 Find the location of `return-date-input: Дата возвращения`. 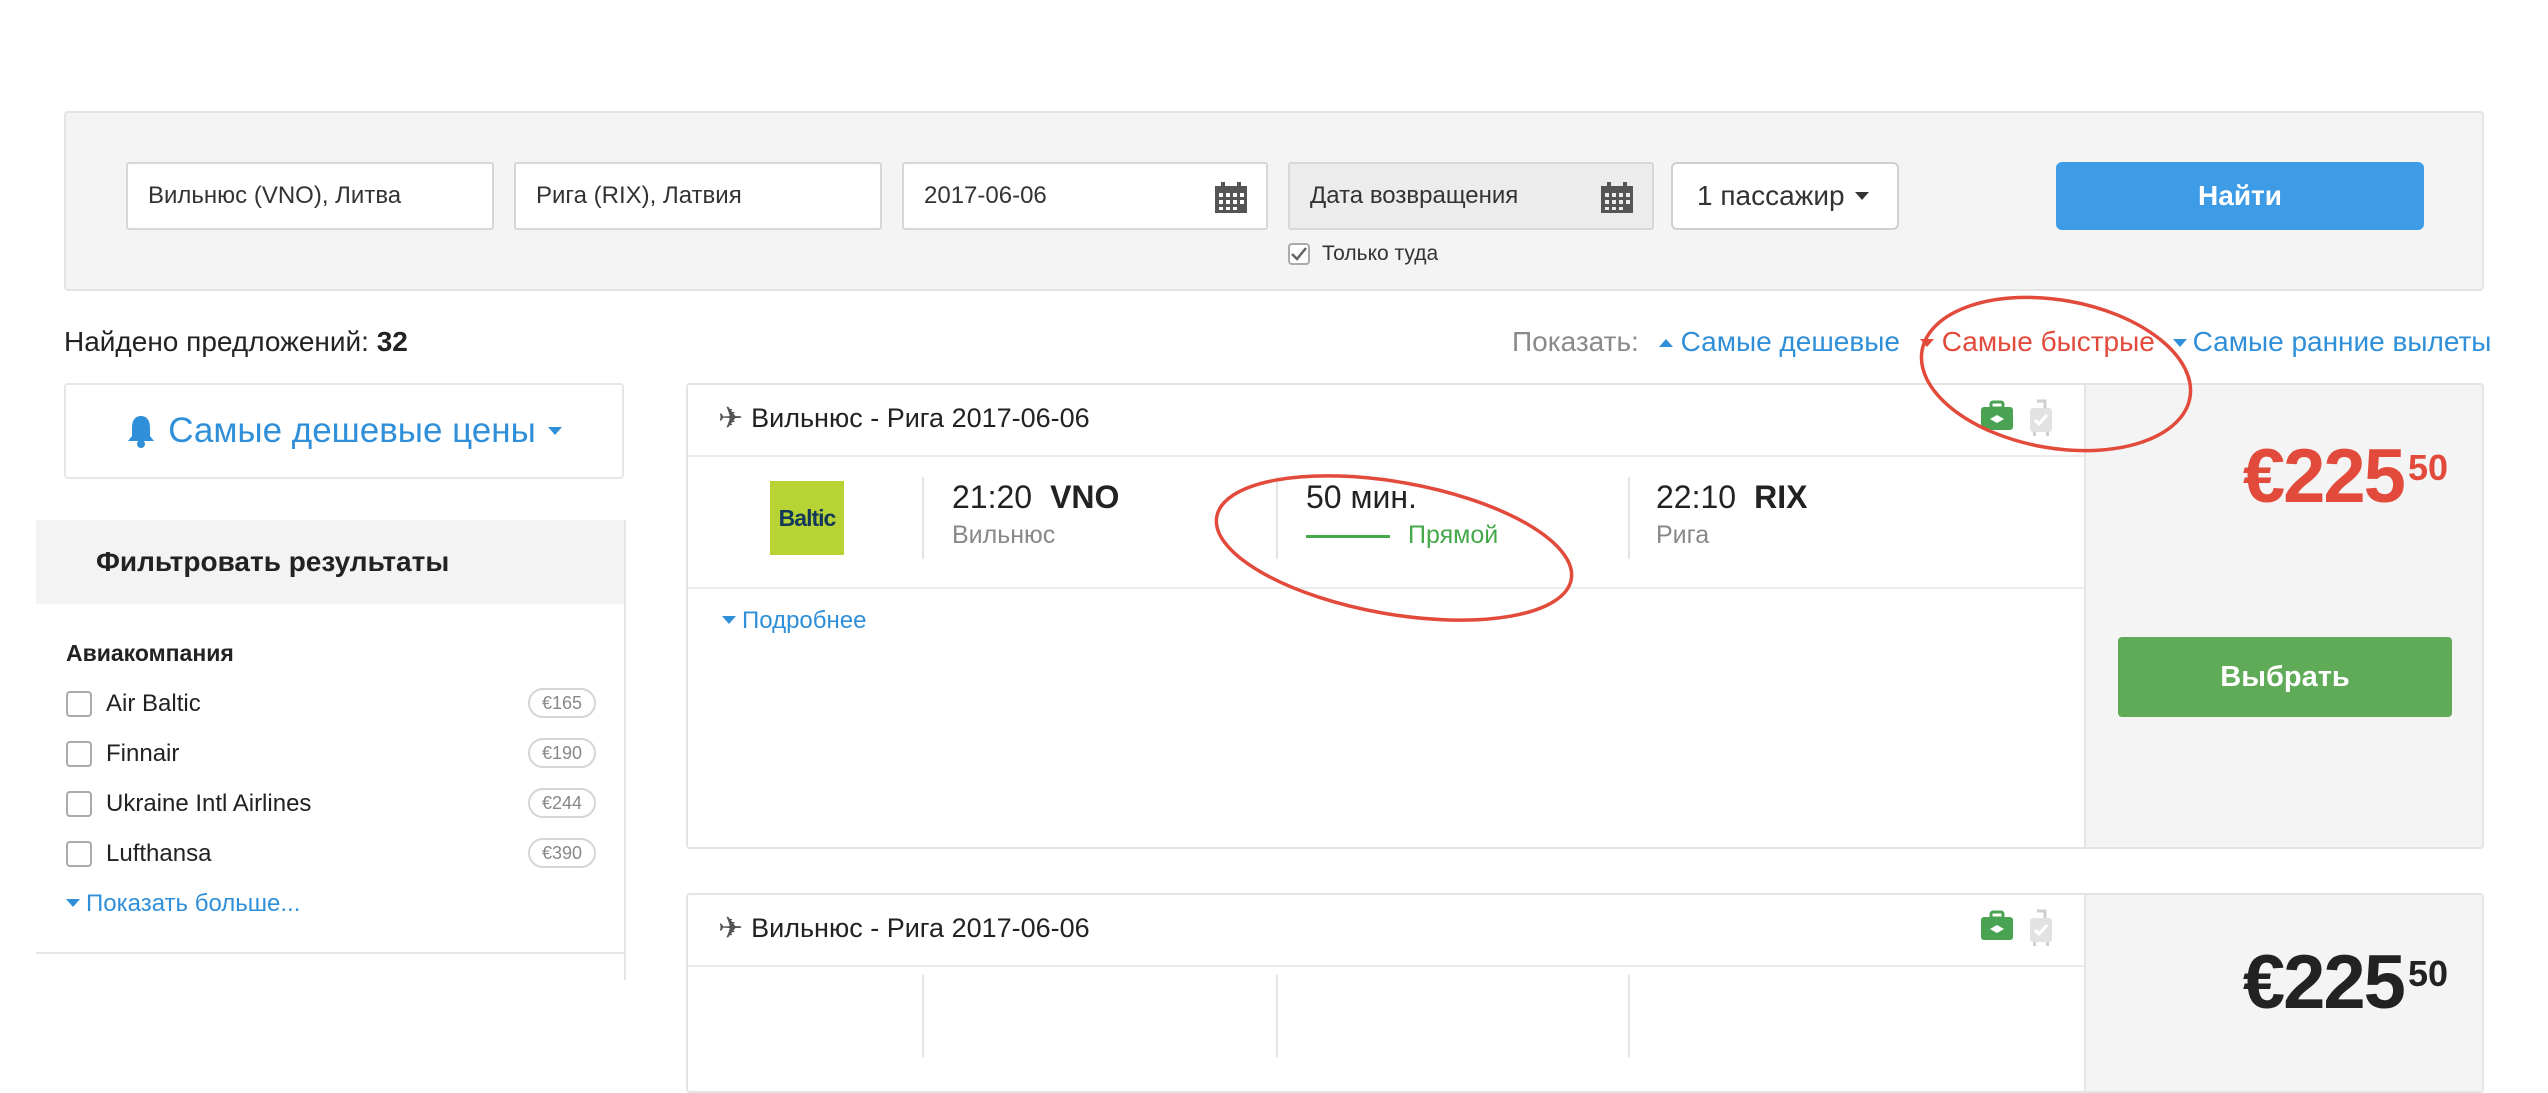

return-date-input: Дата возвращения is located at coordinates (1471, 196).